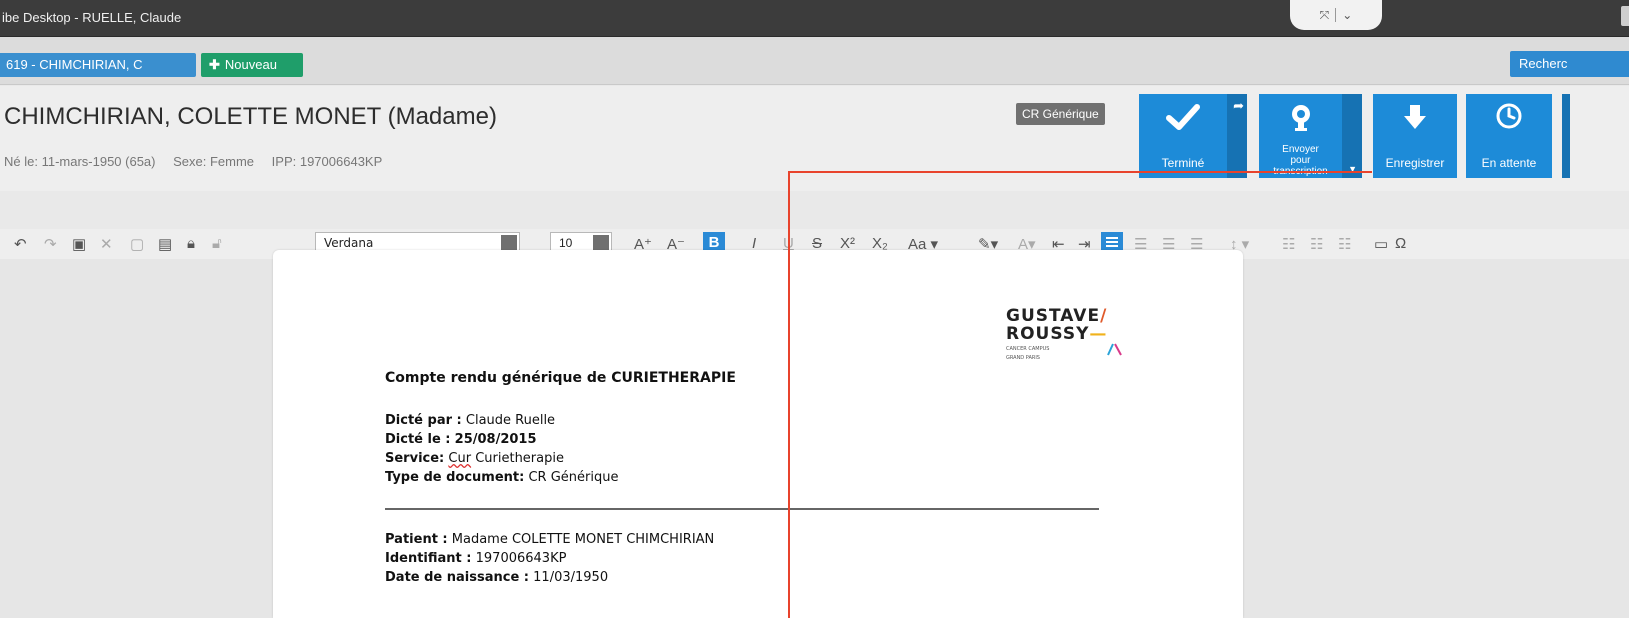  What do you see at coordinates (1300, 160) in the screenshot?
I see `envoyer-label-2: pour` at bounding box center [1300, 160].